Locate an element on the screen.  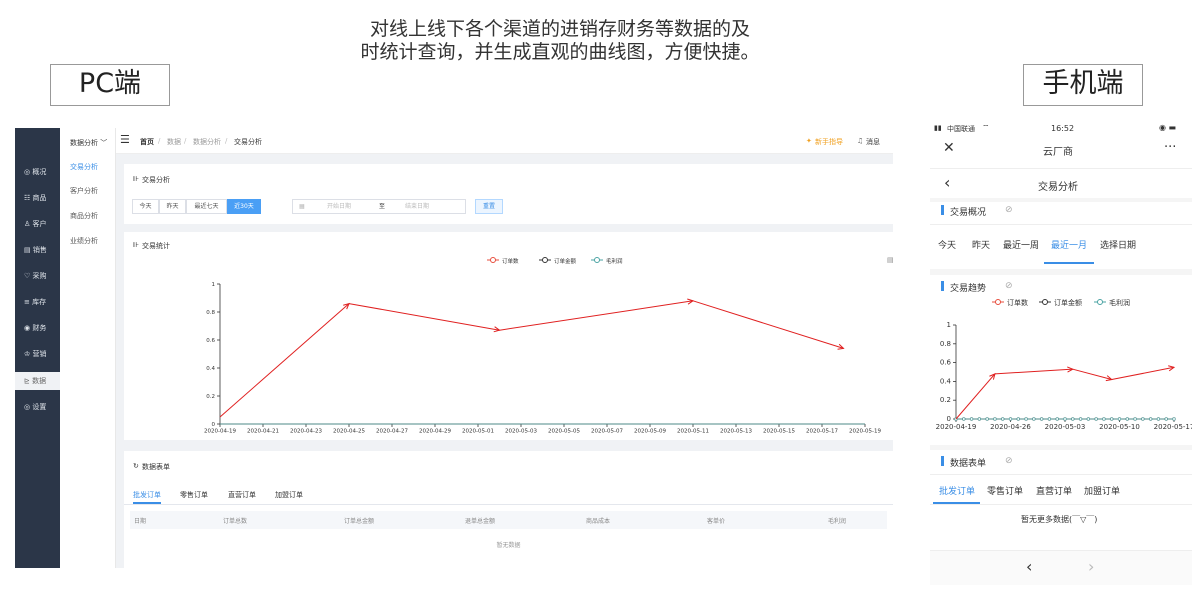
tab-franchise: 加盟订单 is located at coordinates (289, 495).